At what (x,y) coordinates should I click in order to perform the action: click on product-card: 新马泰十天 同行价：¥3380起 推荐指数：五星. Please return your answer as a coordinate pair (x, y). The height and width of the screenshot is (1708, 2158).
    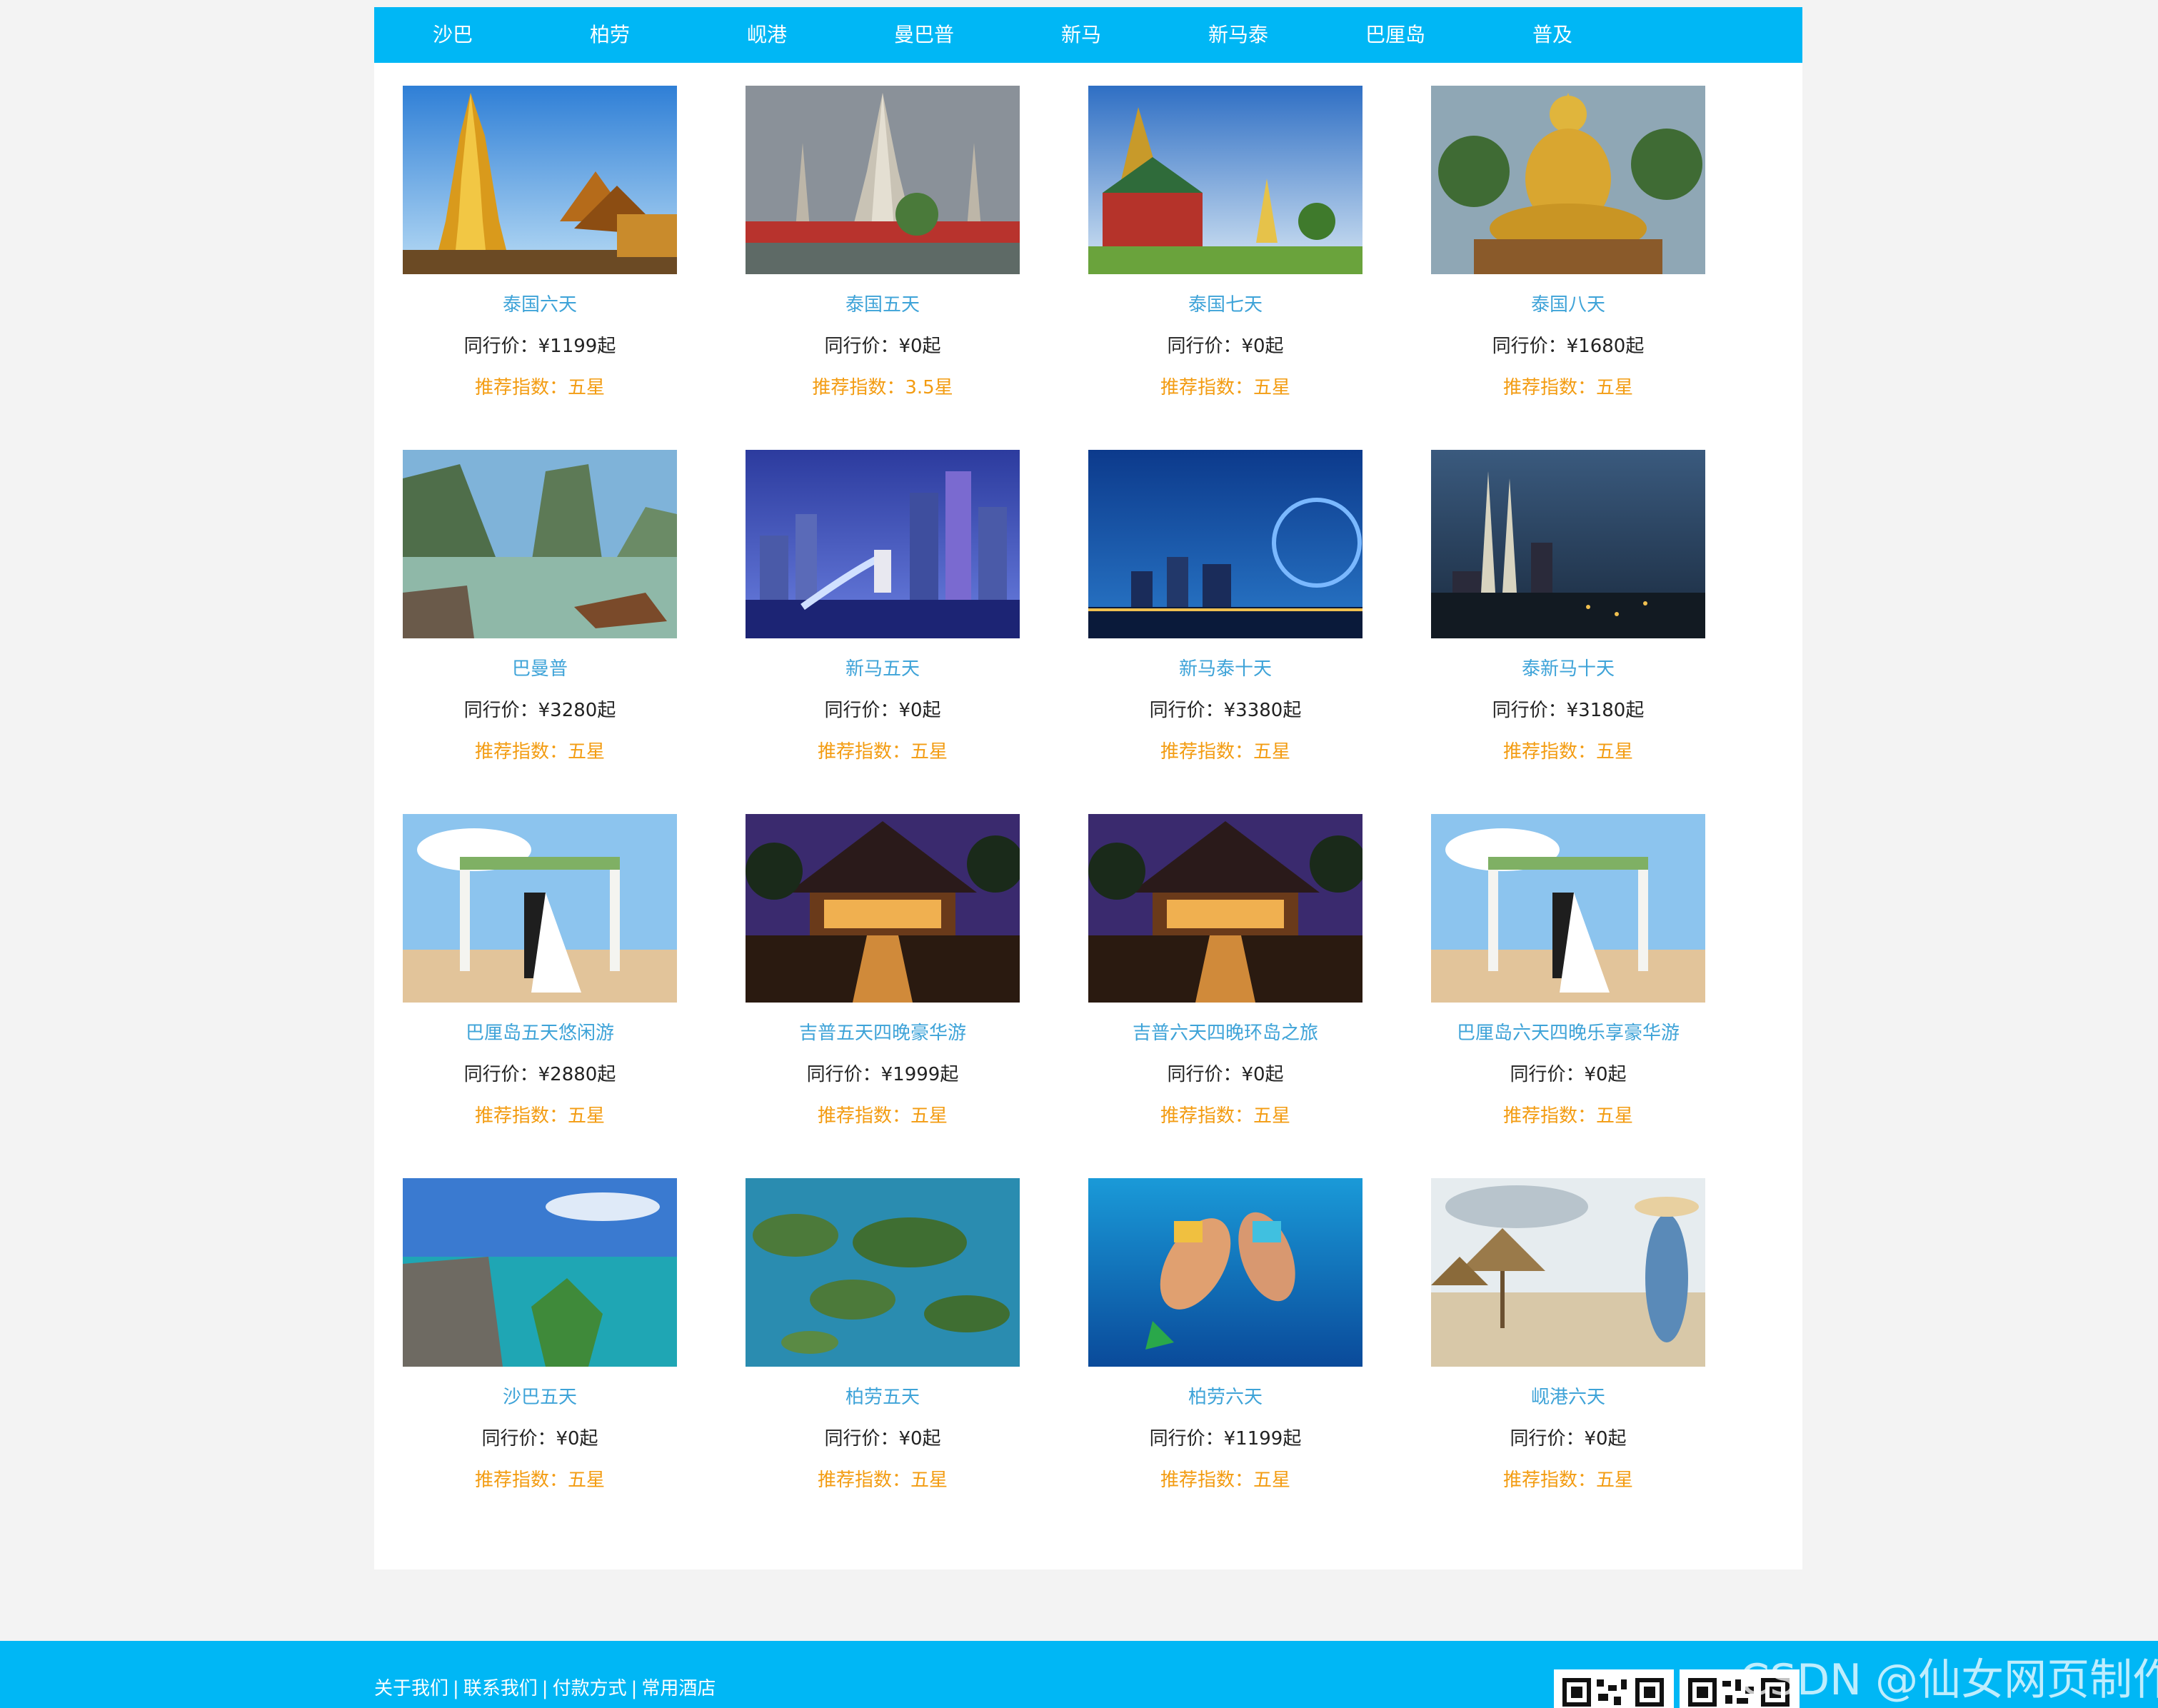
    Looking at the image, I should click on (1225, 617).